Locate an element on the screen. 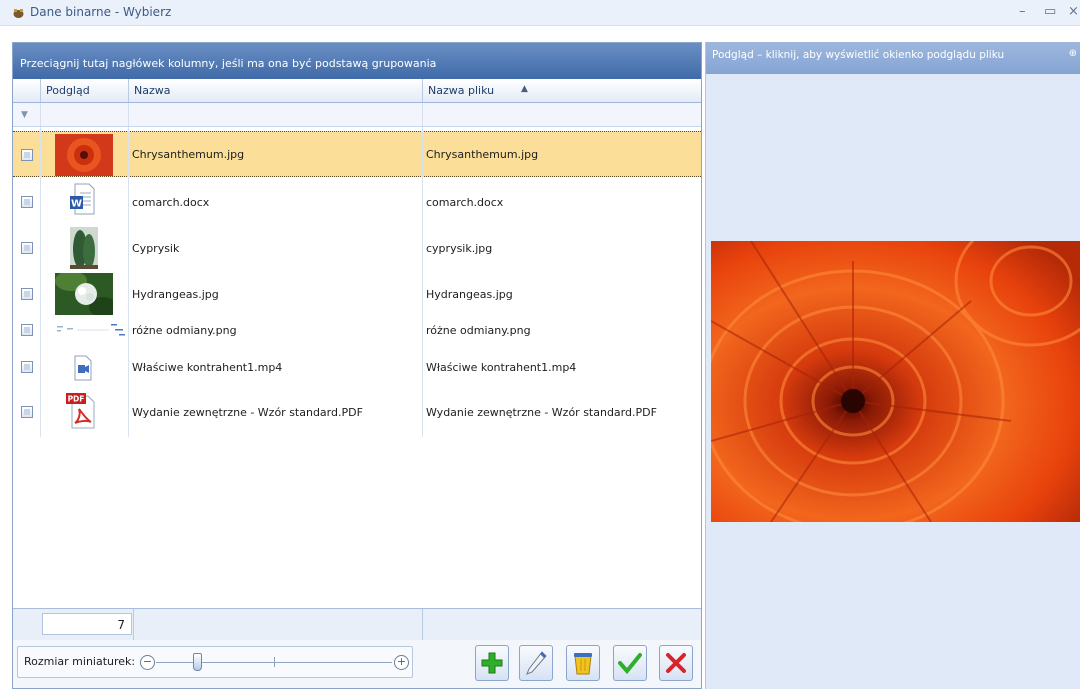  video-file-icon is located at coordinates (83, 368).